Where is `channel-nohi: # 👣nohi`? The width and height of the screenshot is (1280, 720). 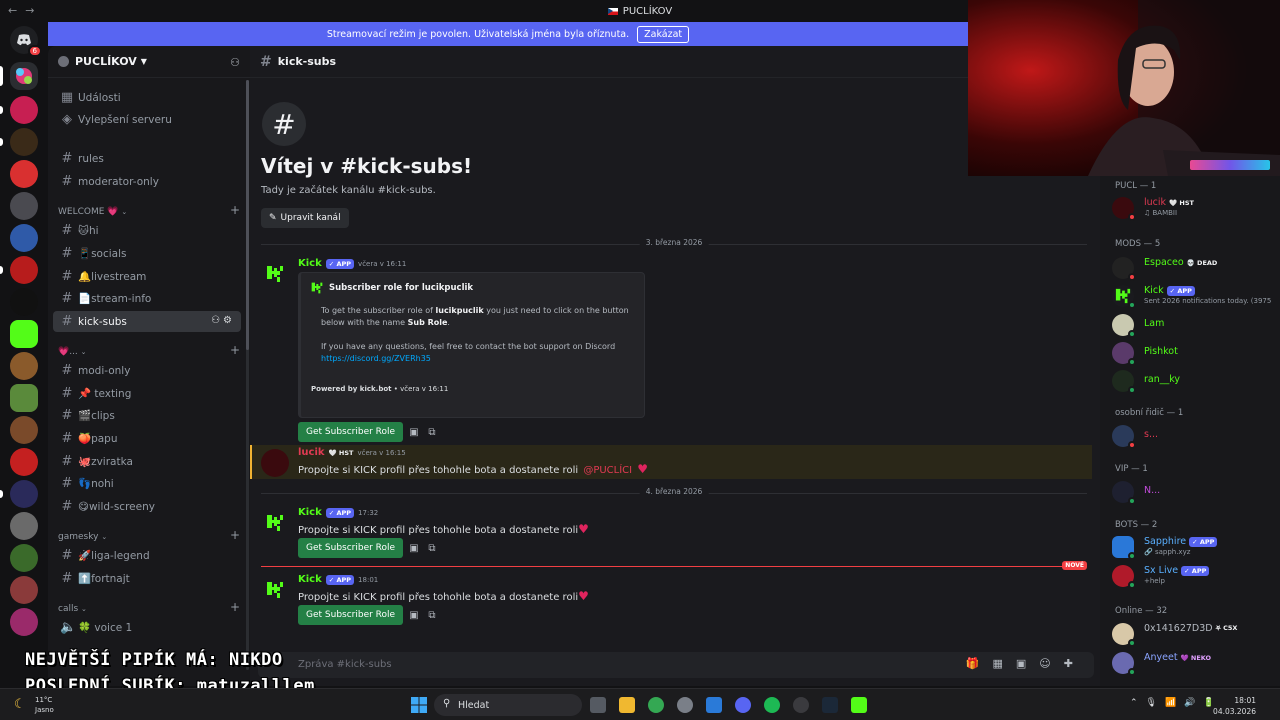
channel-nohi: # 👣nohi is located at coordinates (147, 483).